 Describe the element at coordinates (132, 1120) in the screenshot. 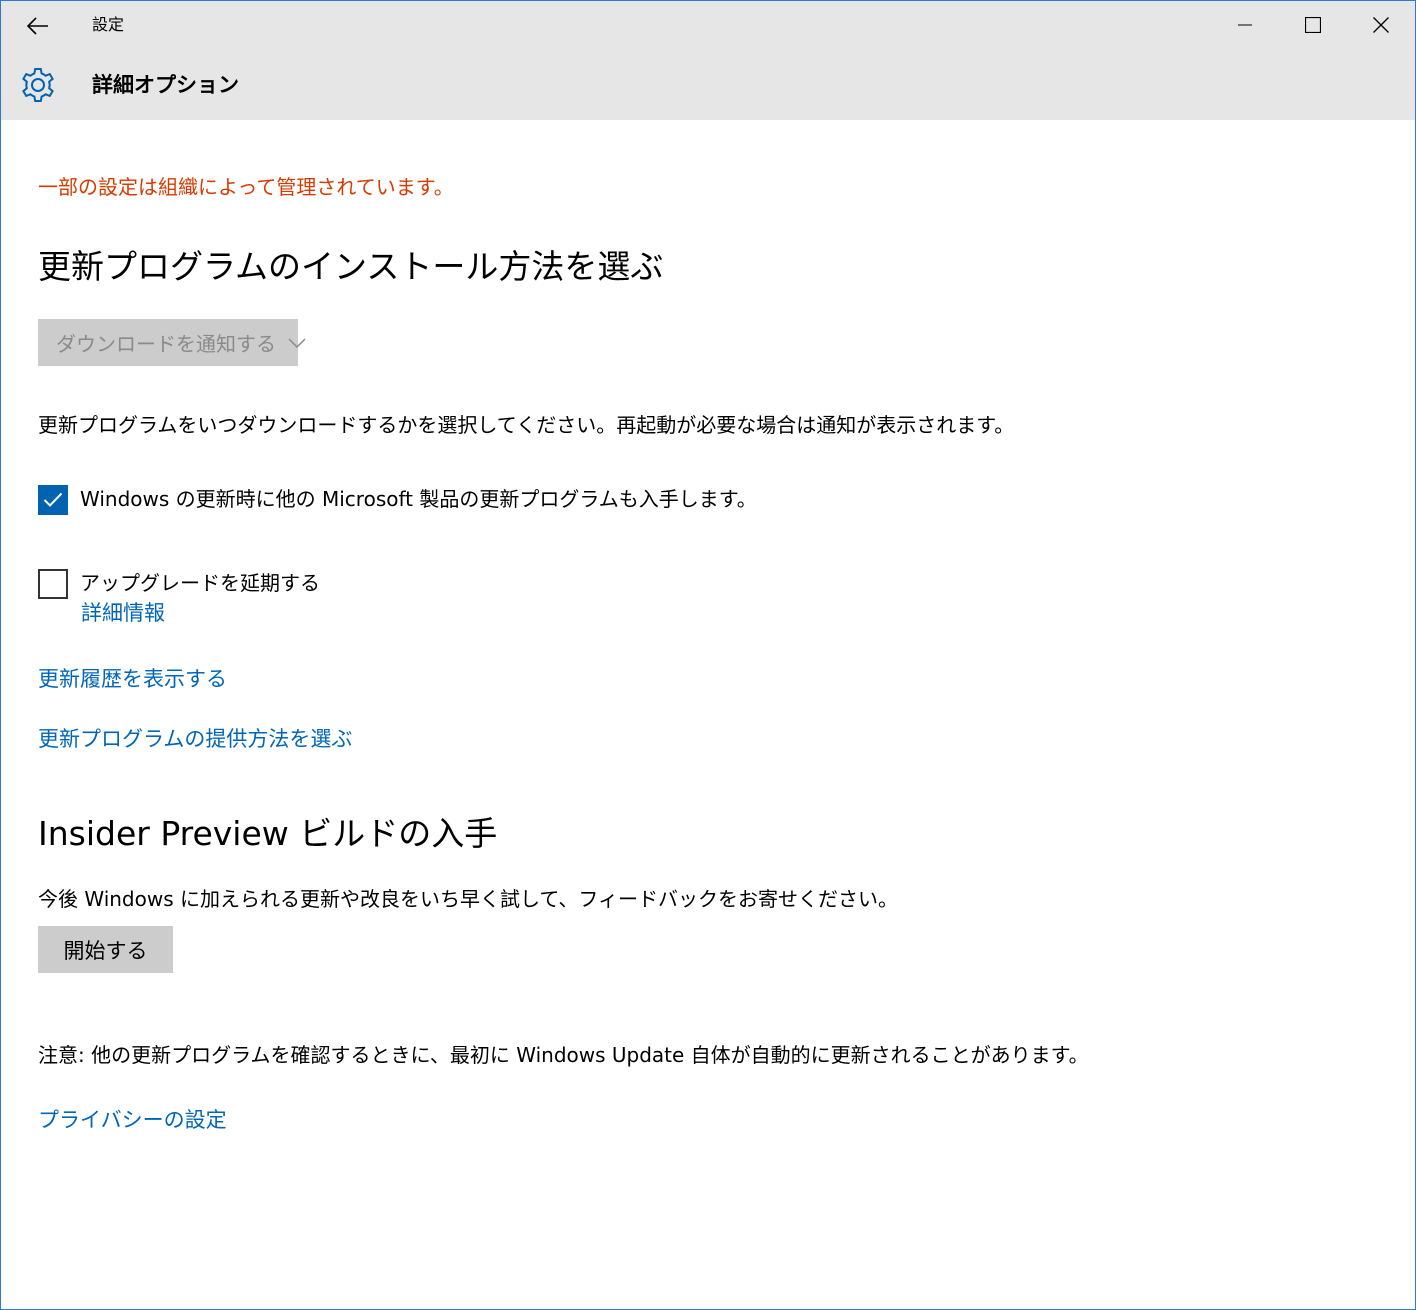

I see `privacy-settings-link: プライバシーの設定` at that location.